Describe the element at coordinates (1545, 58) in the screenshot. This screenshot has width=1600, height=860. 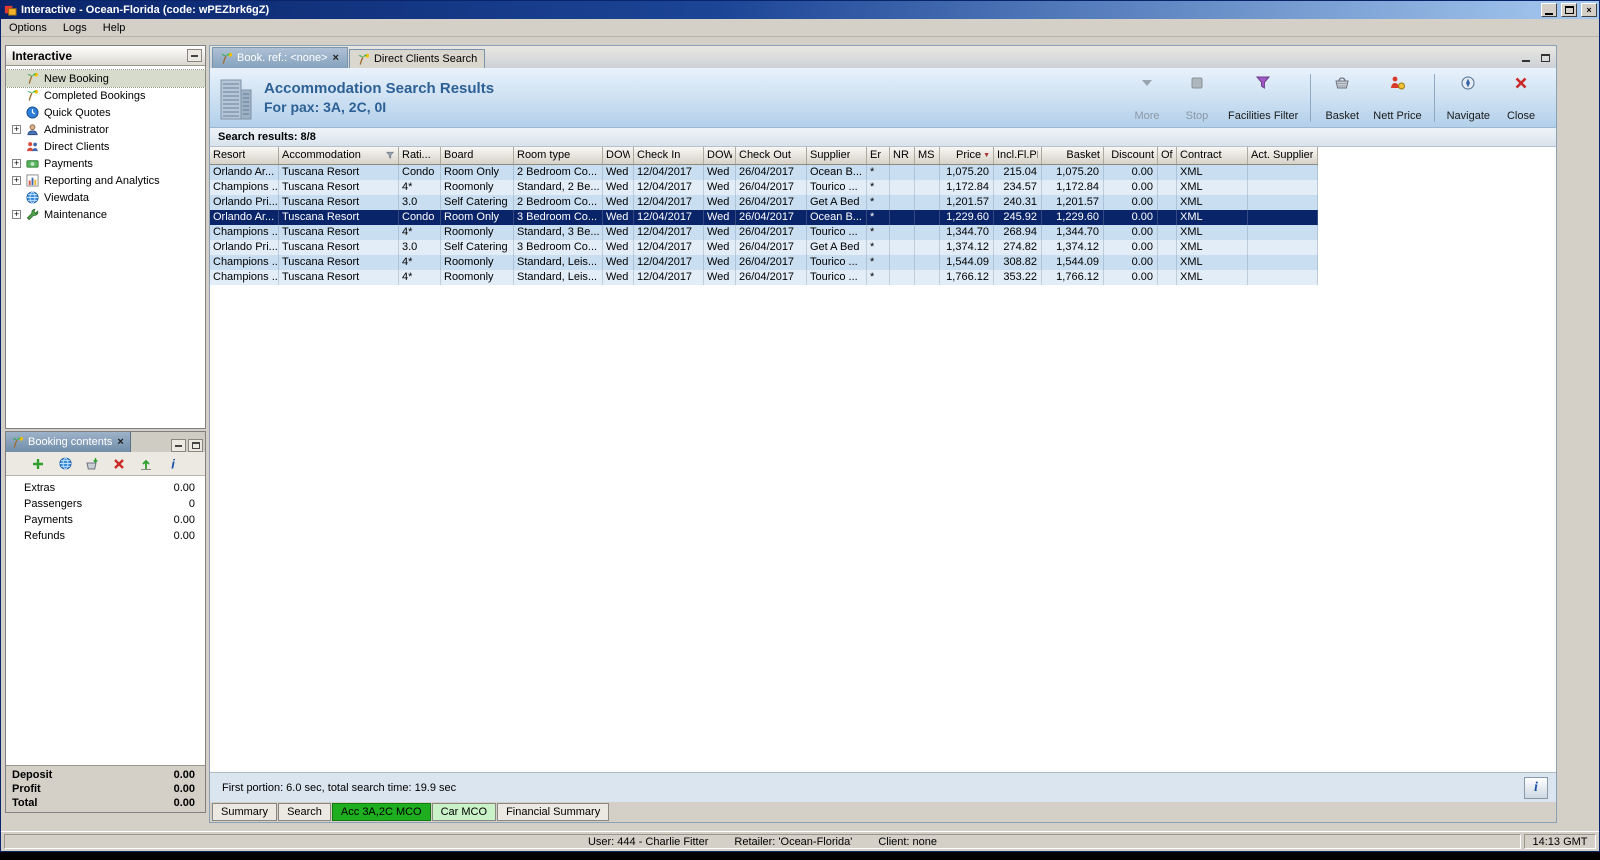
I see `panel-maximize-button` at that location.